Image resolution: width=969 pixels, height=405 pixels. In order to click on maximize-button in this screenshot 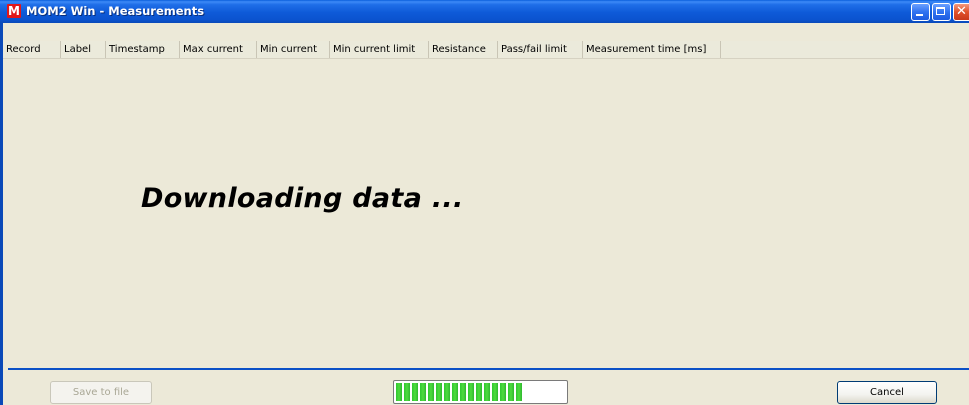, I will do `click(941, 12)`.